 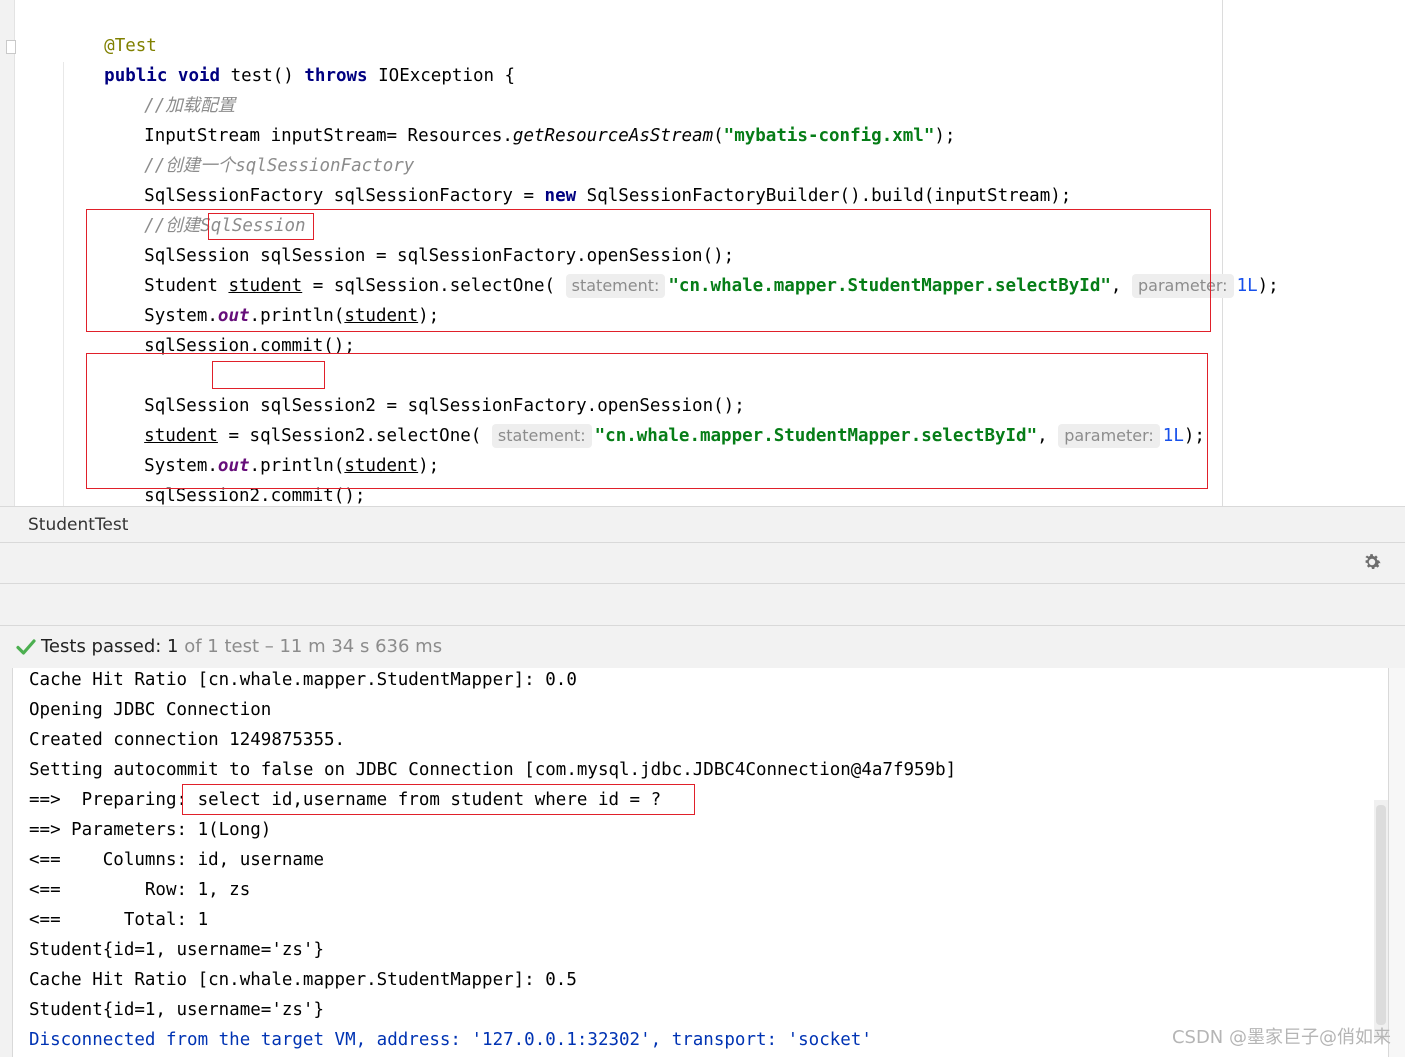 What do you see at coordinates (26, 647) in the screenshot?
I see `check-icon` at bounding box center [26, 647].